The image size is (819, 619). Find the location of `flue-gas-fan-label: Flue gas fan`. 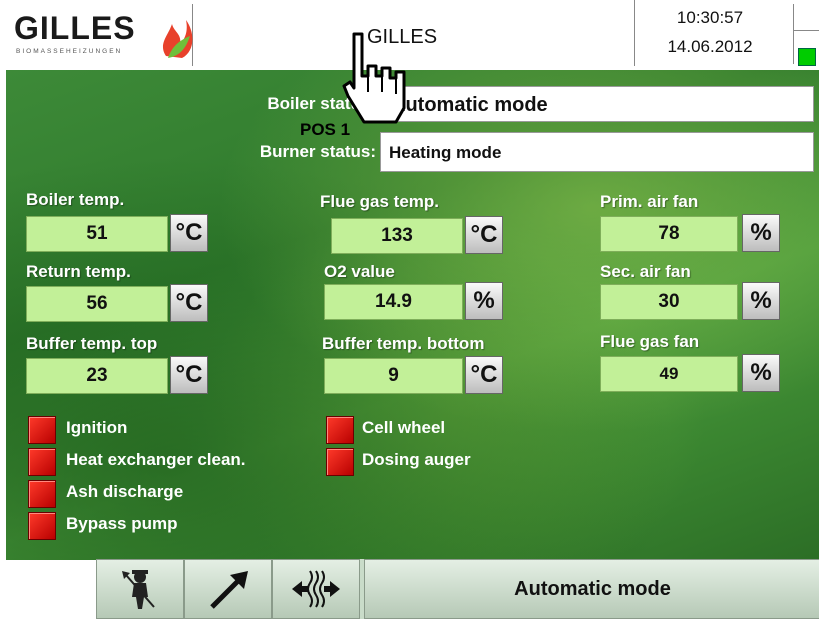

flue-gas-fan-label: Flue gas fan is located at coordinates (650, 341).